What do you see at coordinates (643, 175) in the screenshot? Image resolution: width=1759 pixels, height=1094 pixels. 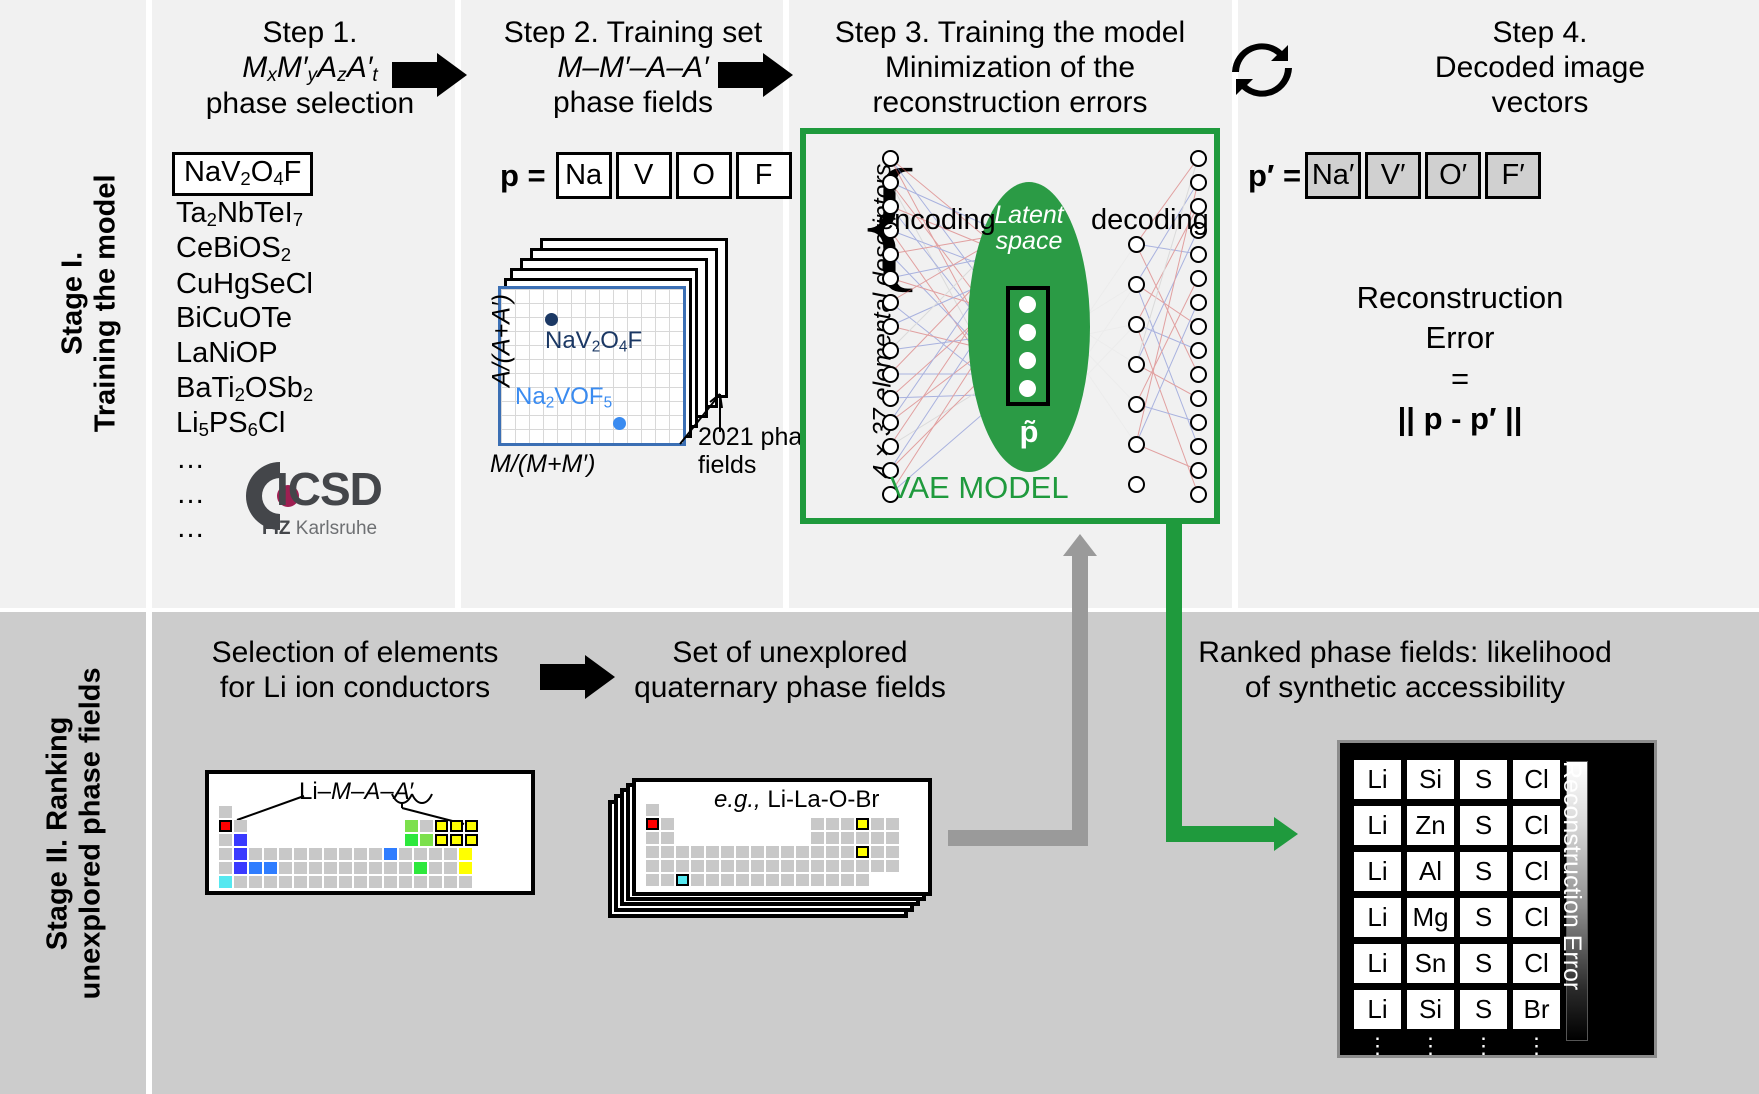 I see `p-cell-v: V` at bounding box center [643, 175].